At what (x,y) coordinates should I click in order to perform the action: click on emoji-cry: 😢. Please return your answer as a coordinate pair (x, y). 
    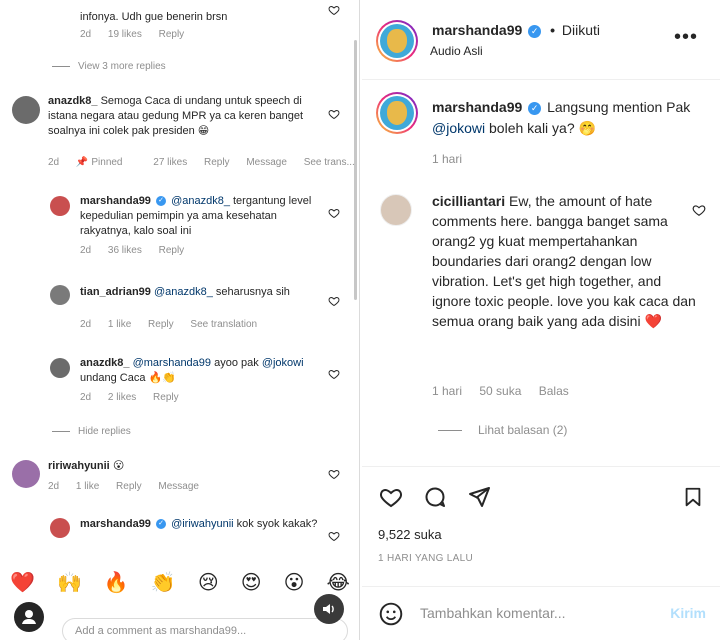
    Looking at the image, I should click on (208, 582).